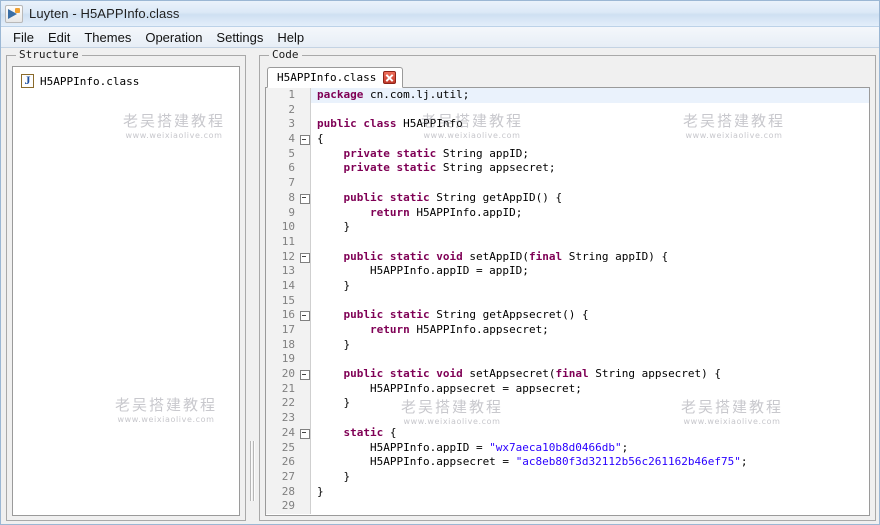 Image resolution: width=880 pixels, height=525 pixels. I want to click on code-line: 23, so click(567, 418).